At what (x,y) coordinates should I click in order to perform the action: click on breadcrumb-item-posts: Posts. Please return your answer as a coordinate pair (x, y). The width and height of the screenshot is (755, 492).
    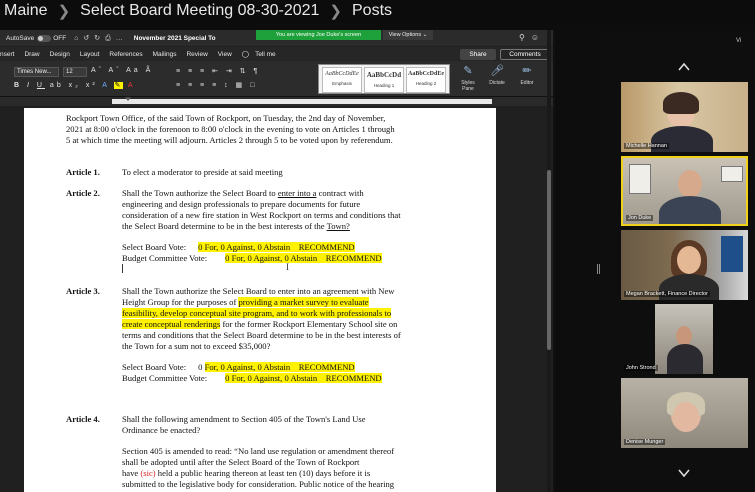
    Looking at the image, I should click on (372, 11).